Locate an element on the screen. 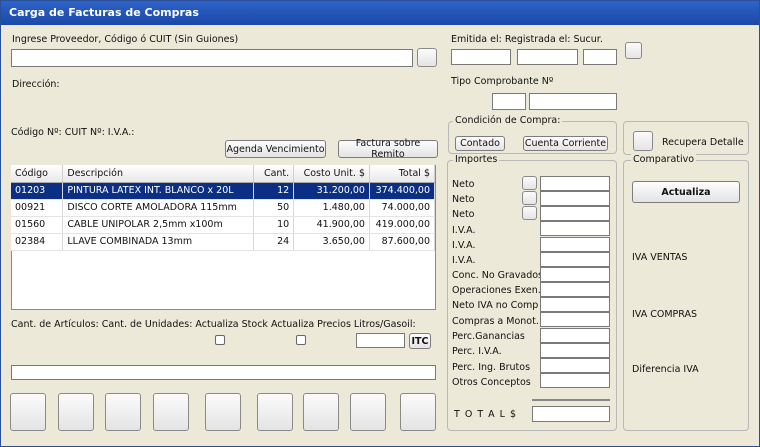 This screenshot has width=760, height=447. actualiza-stock-checkbox is located at coordinates (220, 340).